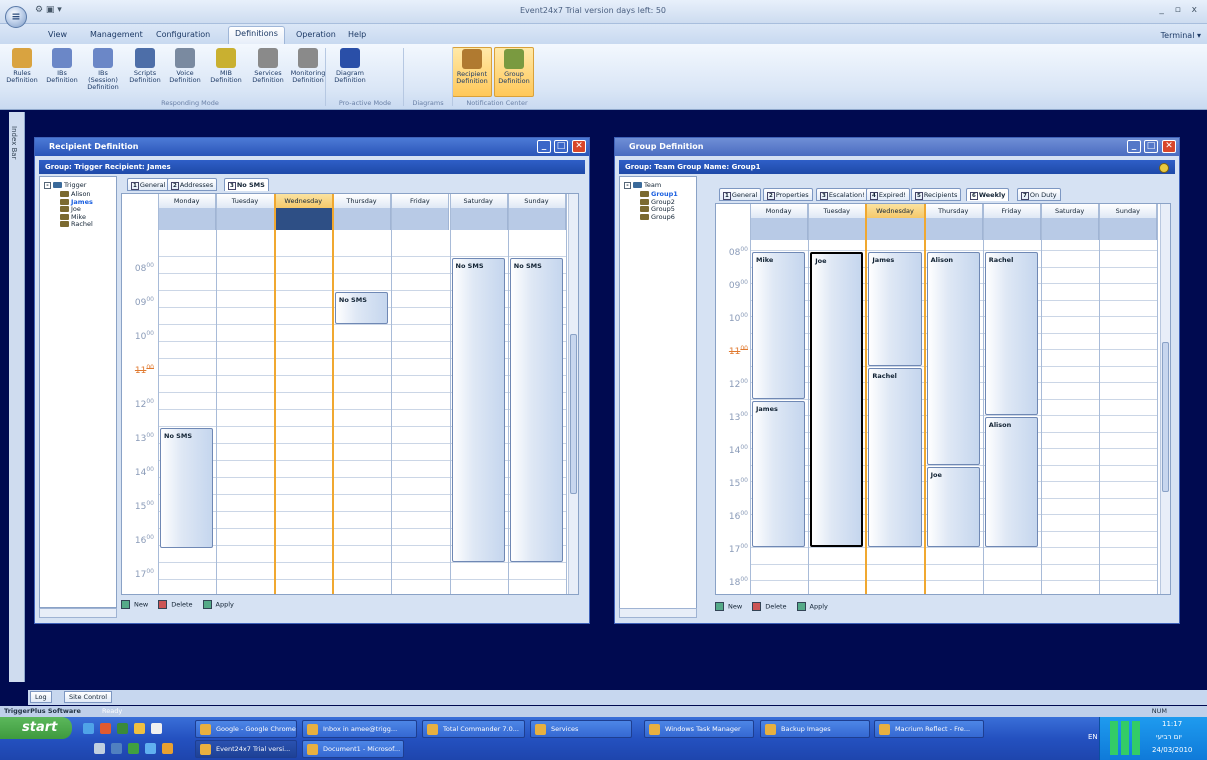 The height and width of the screenshot is (760, 1207). Describe the element at coordinates (185, 72) in the screenshot. I see `ribbon-button-voice: Voice Definition` at that location.